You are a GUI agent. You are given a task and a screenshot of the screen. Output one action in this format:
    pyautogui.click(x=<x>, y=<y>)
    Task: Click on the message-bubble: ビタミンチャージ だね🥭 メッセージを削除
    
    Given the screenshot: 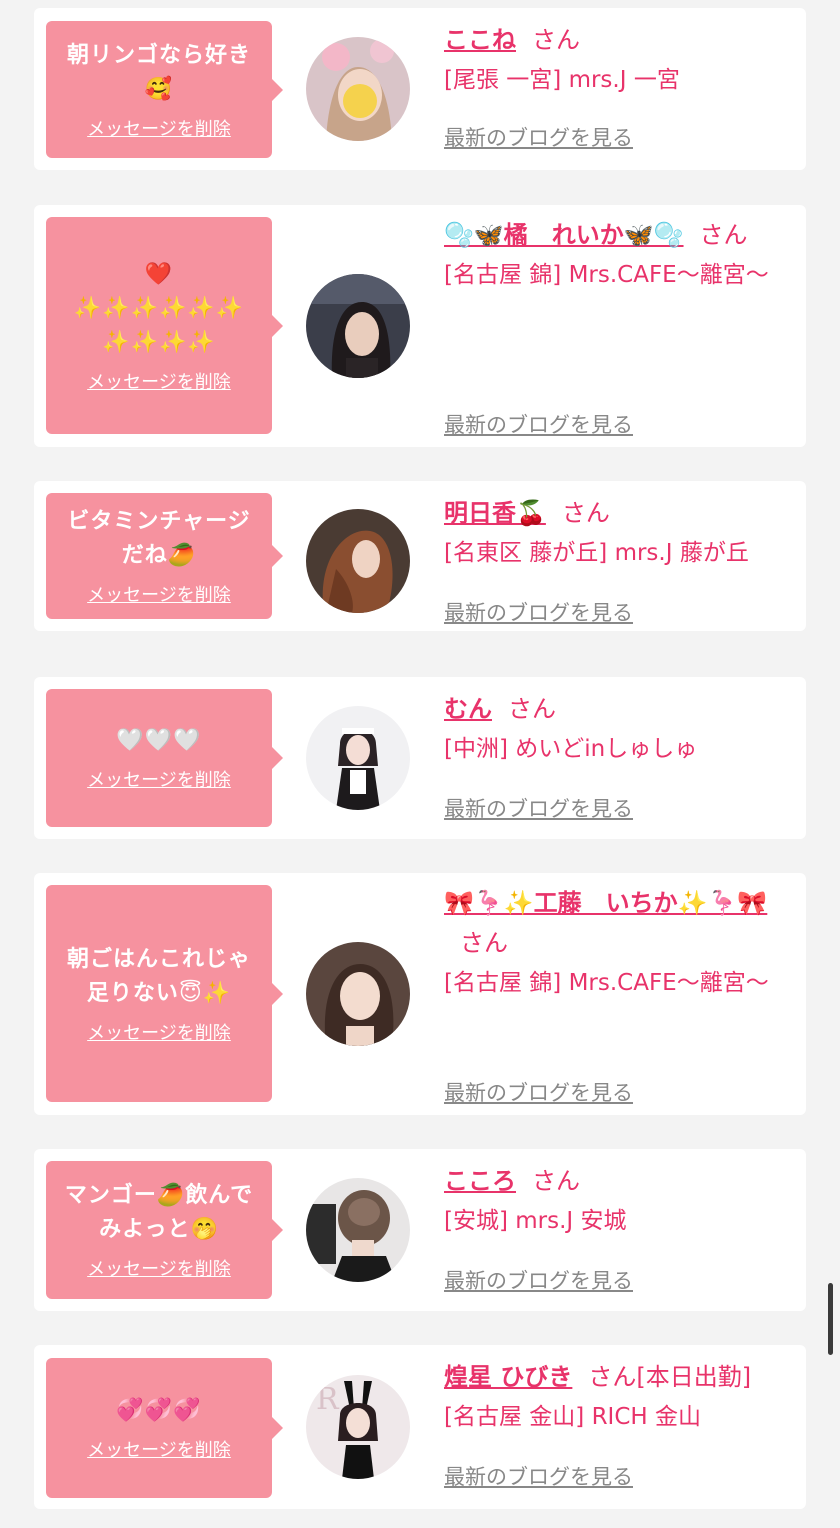 What is the action you would take?
    pyautogui.click(x=164, y=556)
    